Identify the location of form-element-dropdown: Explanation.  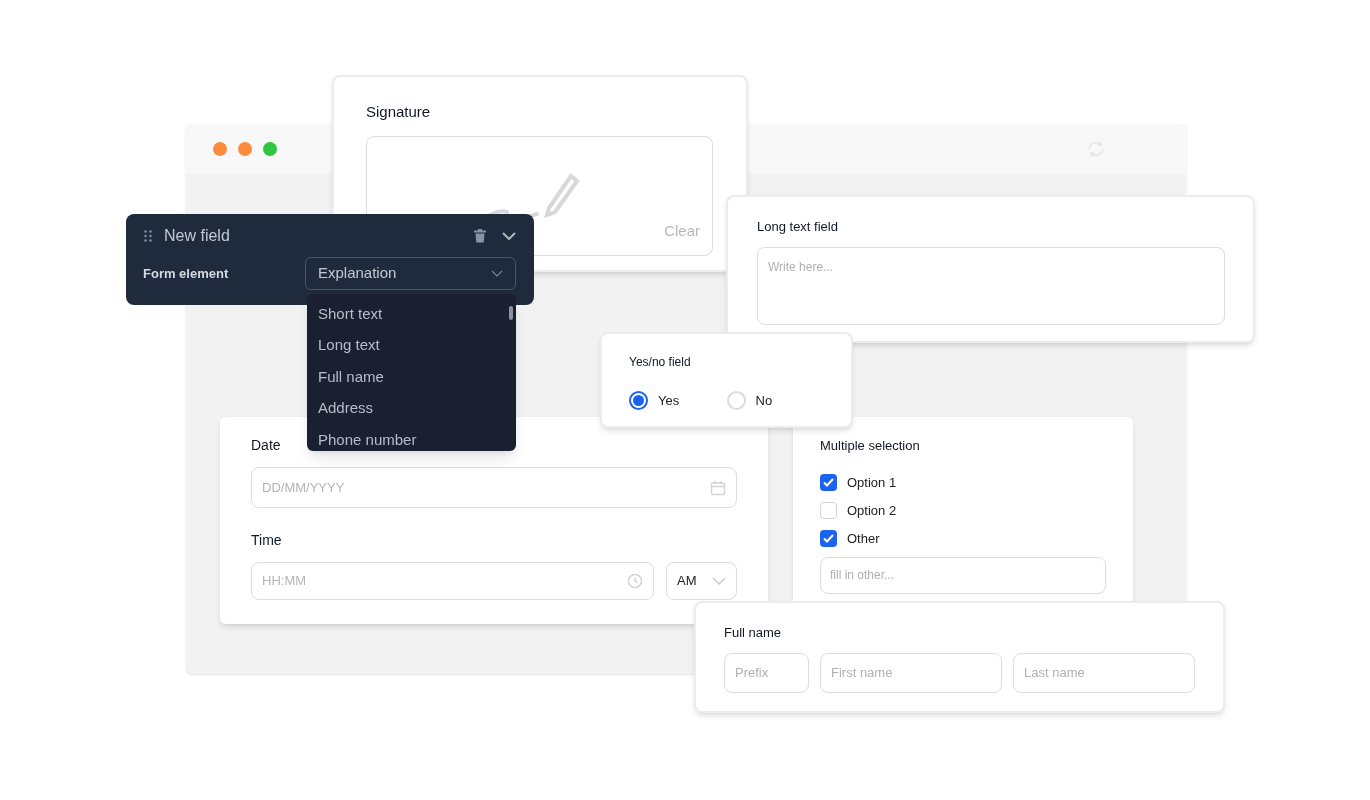
(410, 273).